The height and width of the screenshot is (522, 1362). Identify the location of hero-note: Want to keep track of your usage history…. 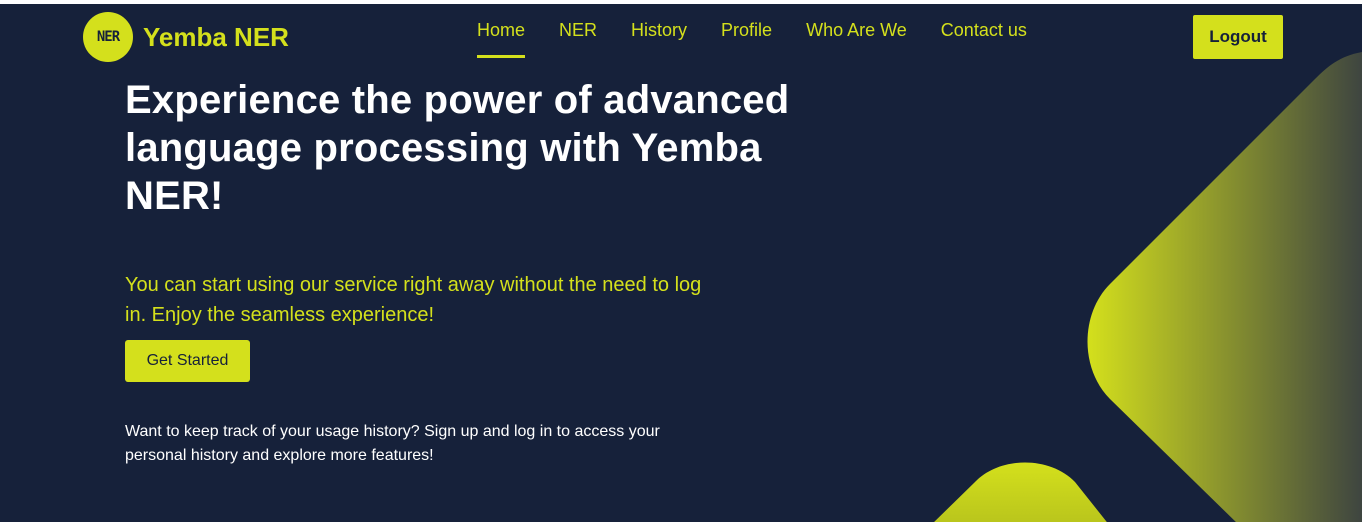
(392, 443).